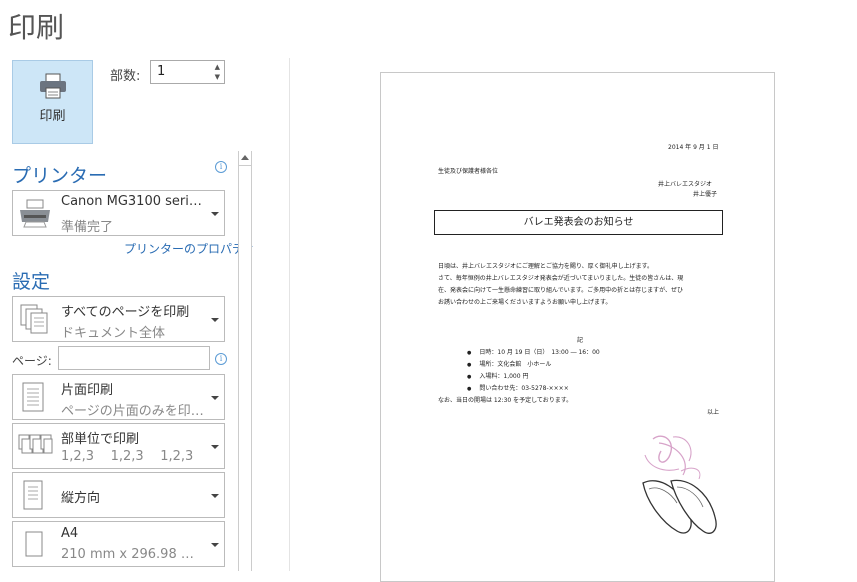 This screenshot has height=582, width=857. I want to click on paper-size-desc: 210 mm x 296.98 mm, so click(133, 554).